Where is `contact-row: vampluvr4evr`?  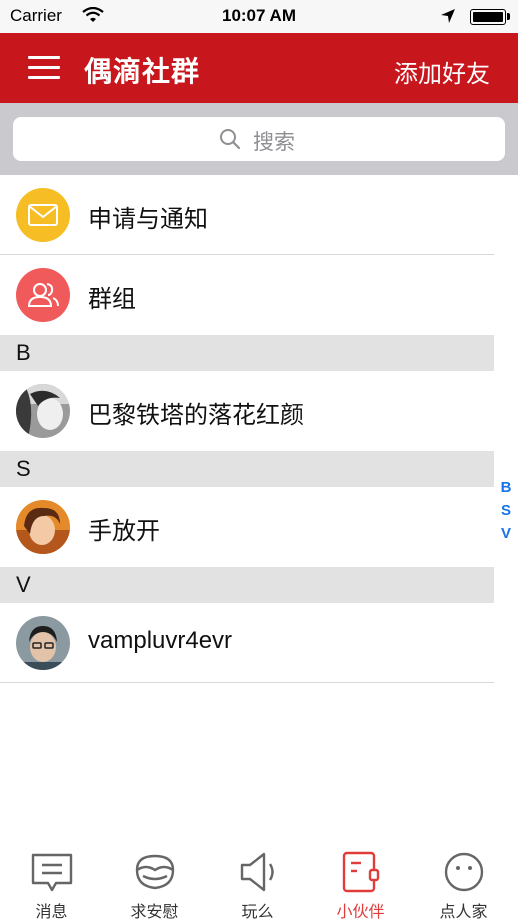 contact-row: vampluvr4evr is located at coordinates (247, 643).